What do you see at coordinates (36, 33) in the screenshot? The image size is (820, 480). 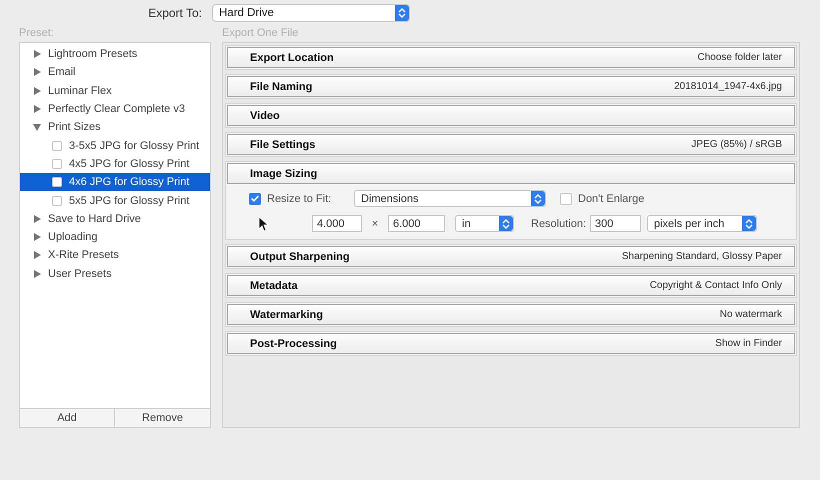 I see `preset-label: Preset:` at bounding box center [36, 33].